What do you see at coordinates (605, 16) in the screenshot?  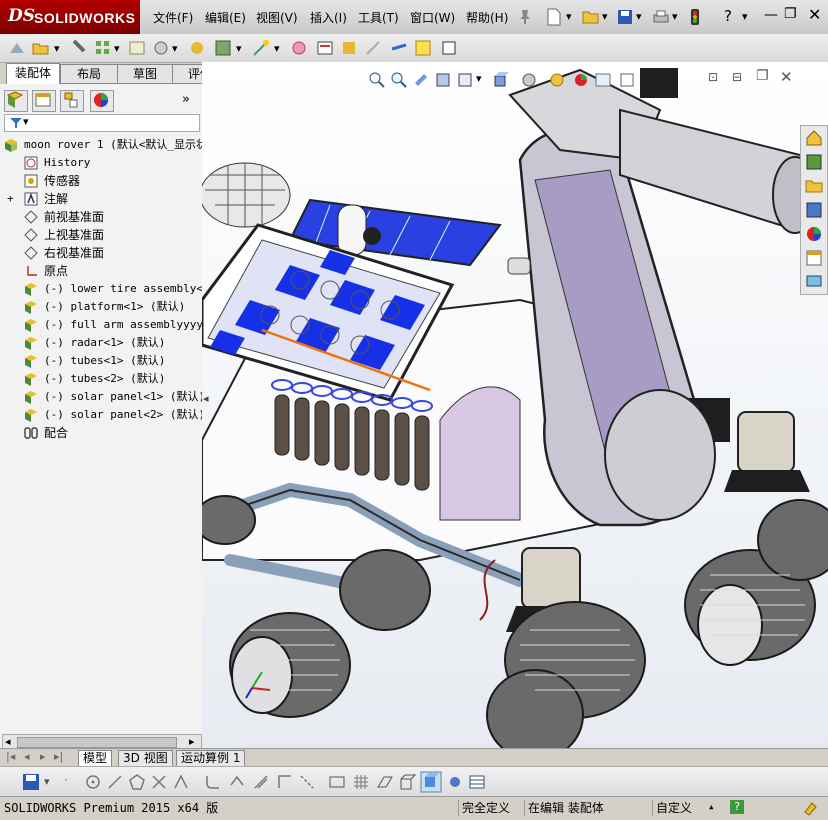 I see `open-dropdown-icon: ▾` at bounding box center [605, 16].